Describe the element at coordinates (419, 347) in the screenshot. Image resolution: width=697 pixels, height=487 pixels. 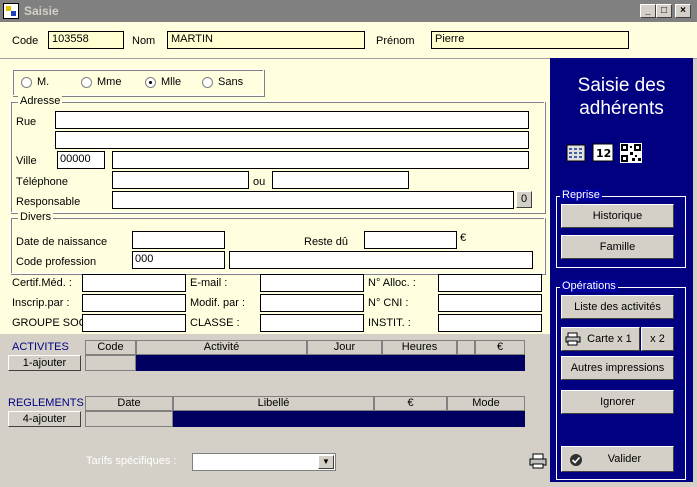
I see `activites-col-heures: Heures` at that location.